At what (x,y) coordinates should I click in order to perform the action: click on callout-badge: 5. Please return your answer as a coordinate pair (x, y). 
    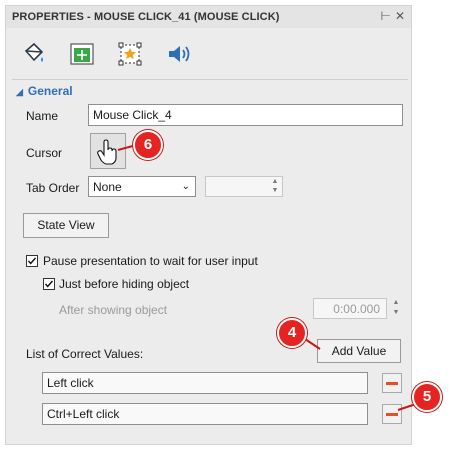
    Looking at the image, I should click on (427, 397).